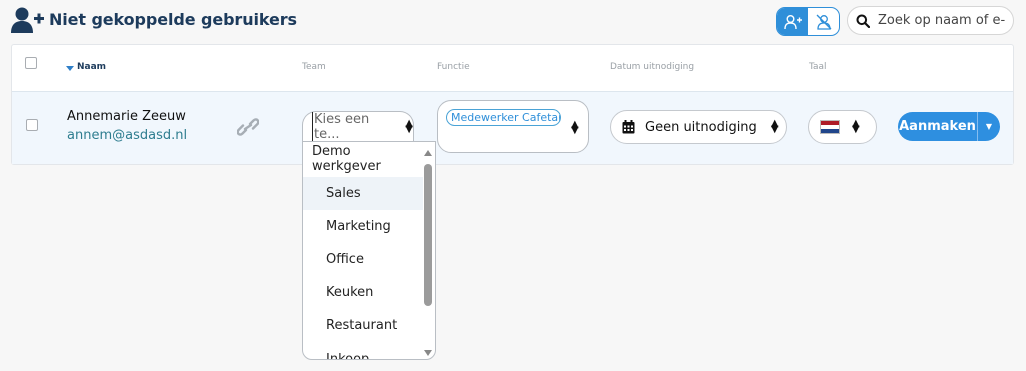 Image resolution: width=1026 pixels, height=371 pixels. Describe the element at coordinates (628, 127) in the screenshot. I see `calendar-icon` at that location.